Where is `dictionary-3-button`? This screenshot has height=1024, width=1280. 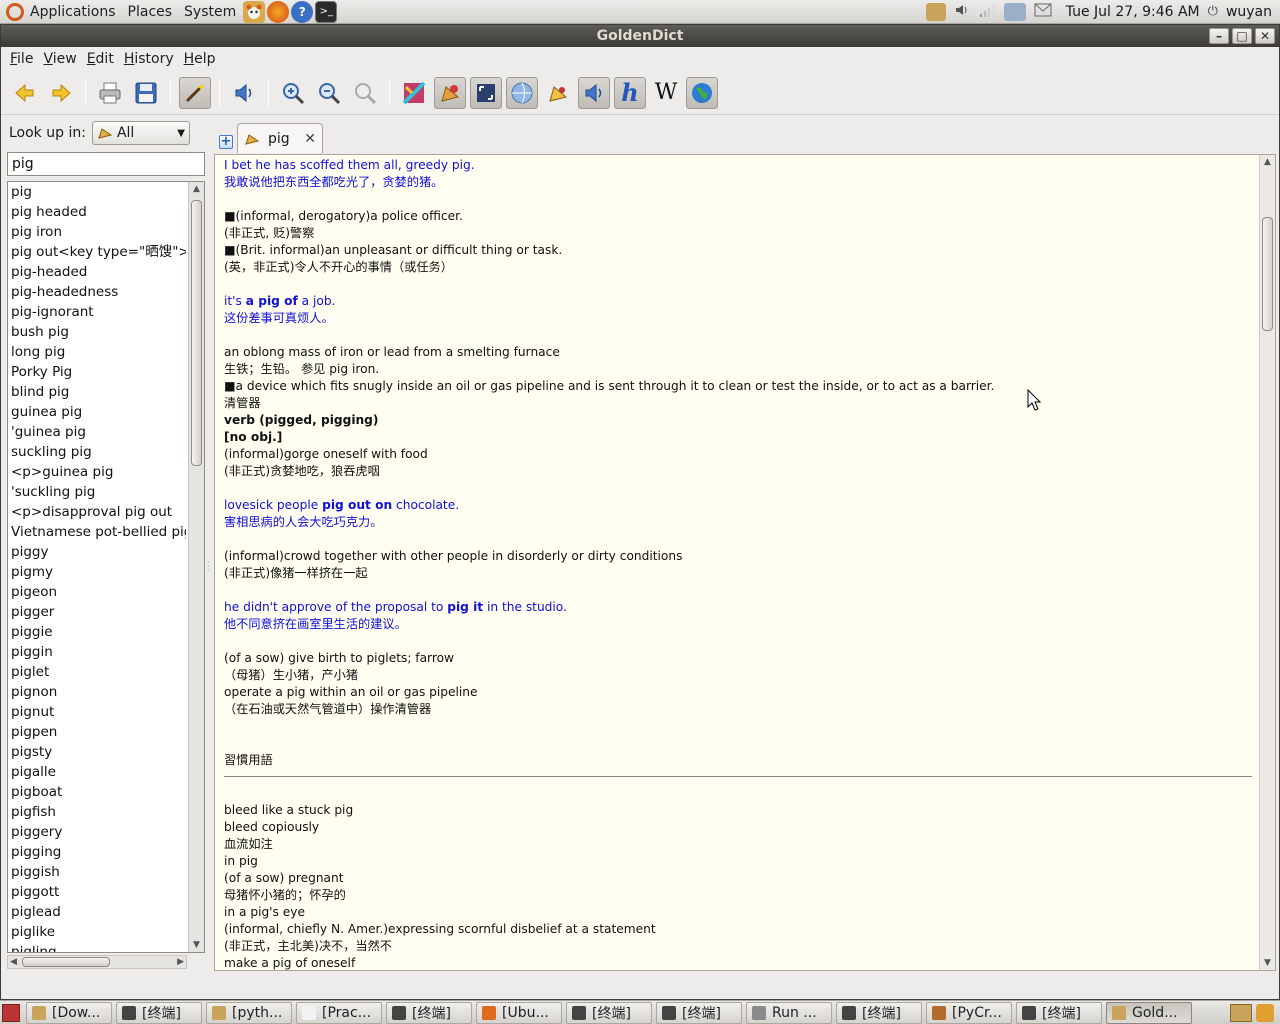
dictionary-3-button is located at coordinates (486, 92).